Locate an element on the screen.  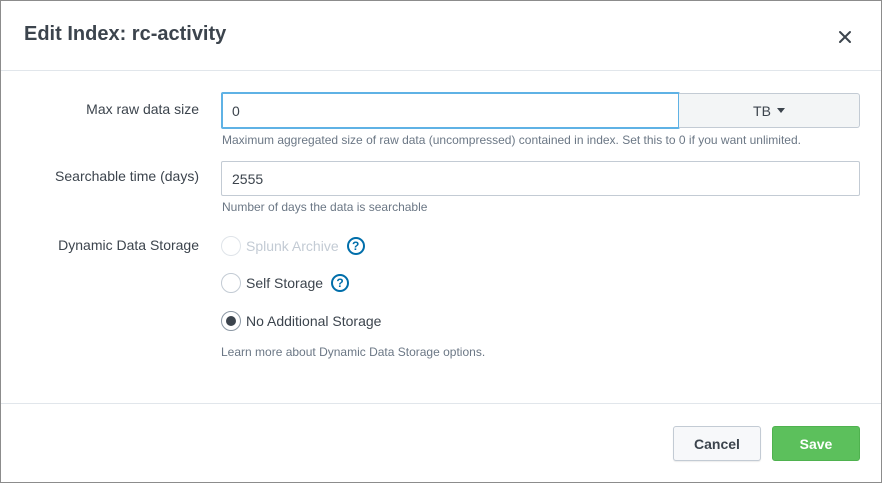
radio-label: Splunk Archive is located at coordinates (292, 246).